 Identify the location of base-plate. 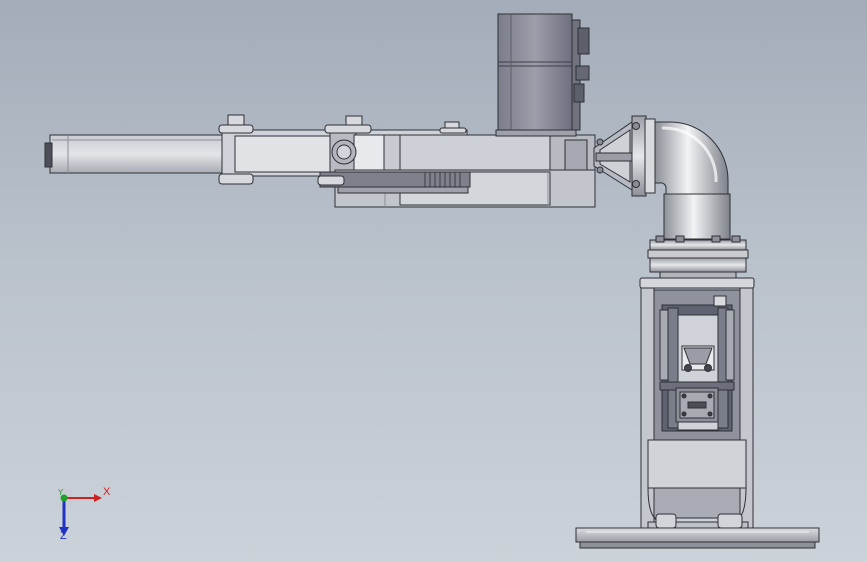
(697, 535).